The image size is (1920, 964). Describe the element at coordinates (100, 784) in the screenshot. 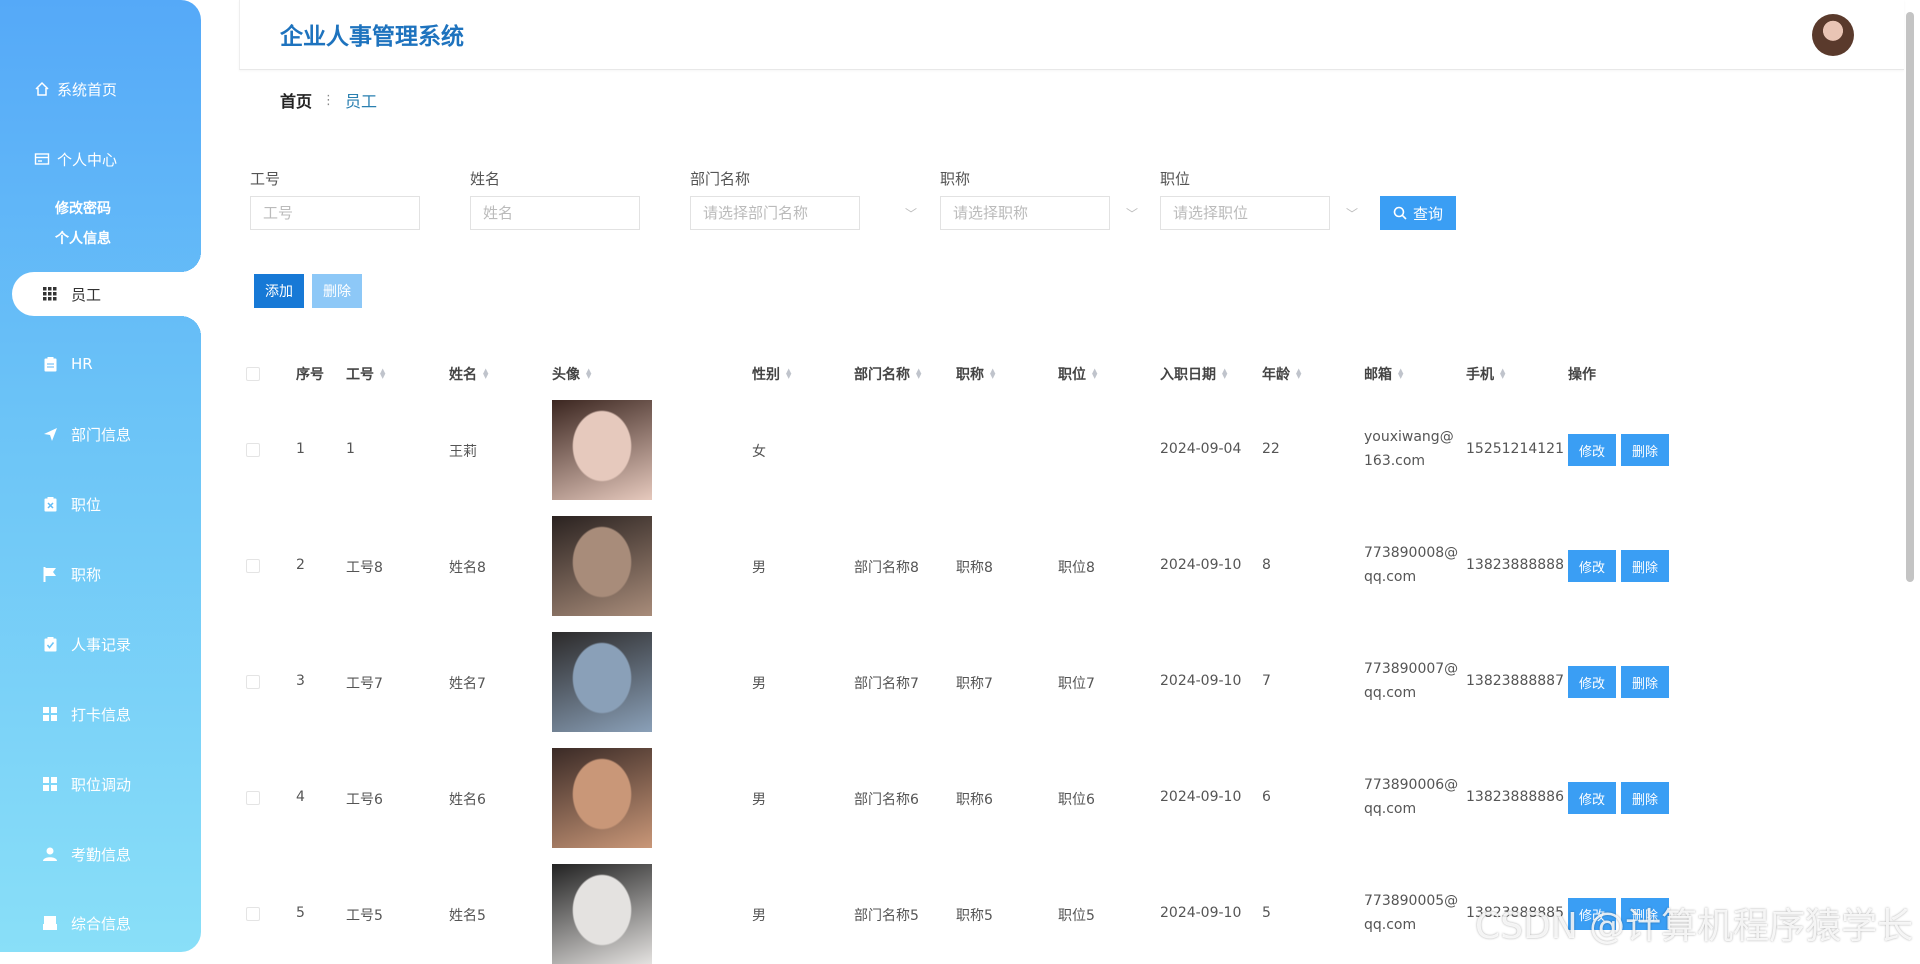

I see `sidebar-item-transfer: 职位调动` at that location.